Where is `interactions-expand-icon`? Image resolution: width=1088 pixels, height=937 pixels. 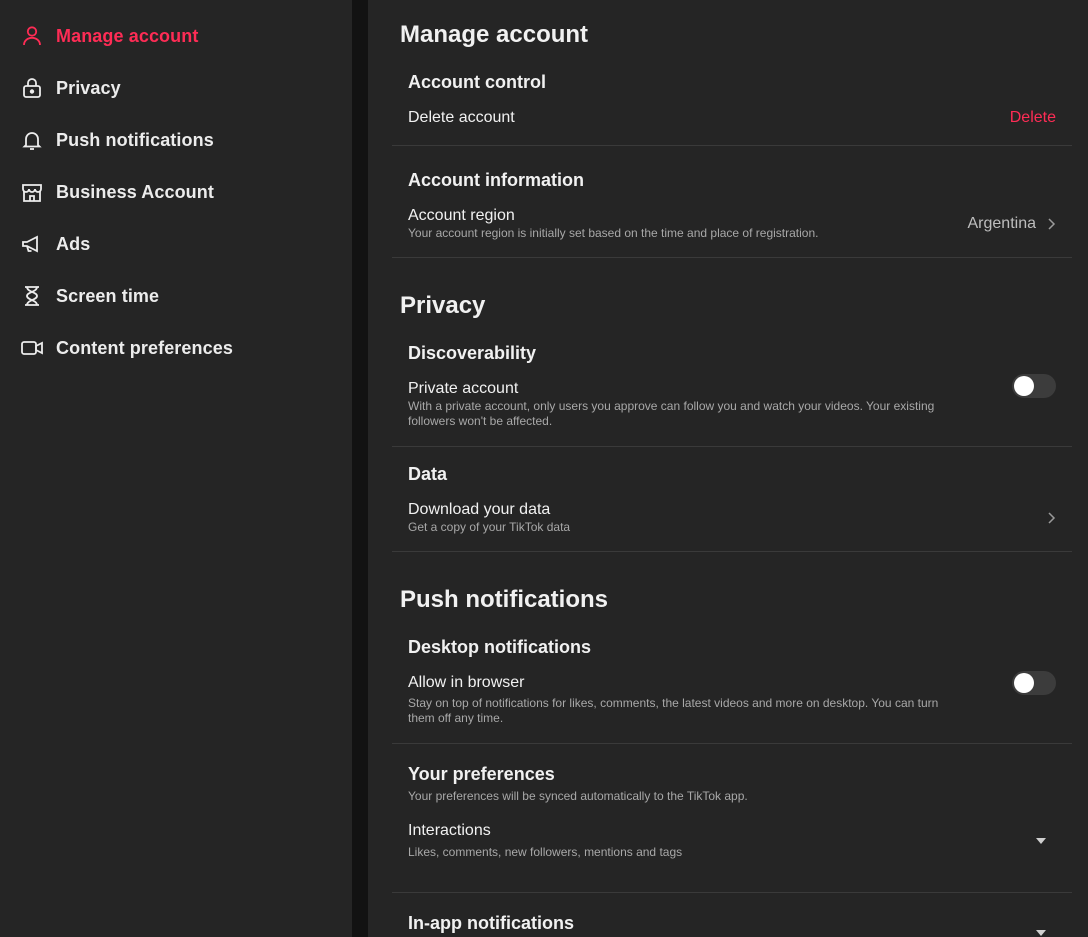 interactions-expand-icon is located at coordinates (1041, 841).